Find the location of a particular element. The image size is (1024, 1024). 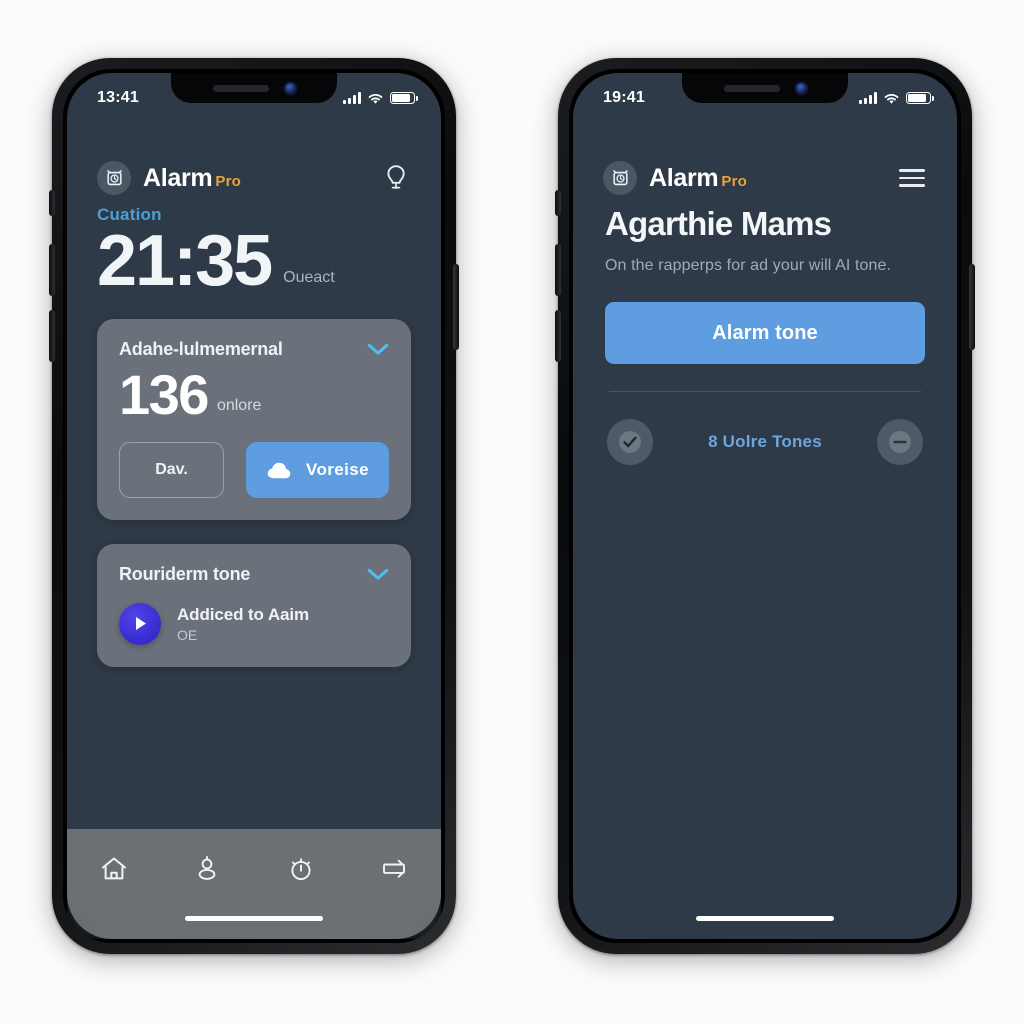

mute-switch-left-phone is located at coordinates (52, 203).